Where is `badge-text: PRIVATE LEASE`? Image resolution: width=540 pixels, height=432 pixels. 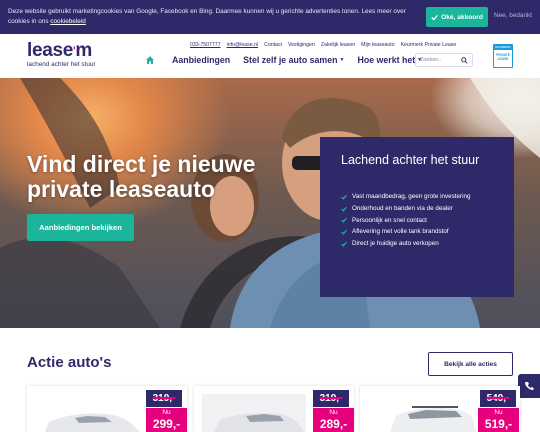 badge-text: PRIVATE LEASE is located at coordinates (503, 57).